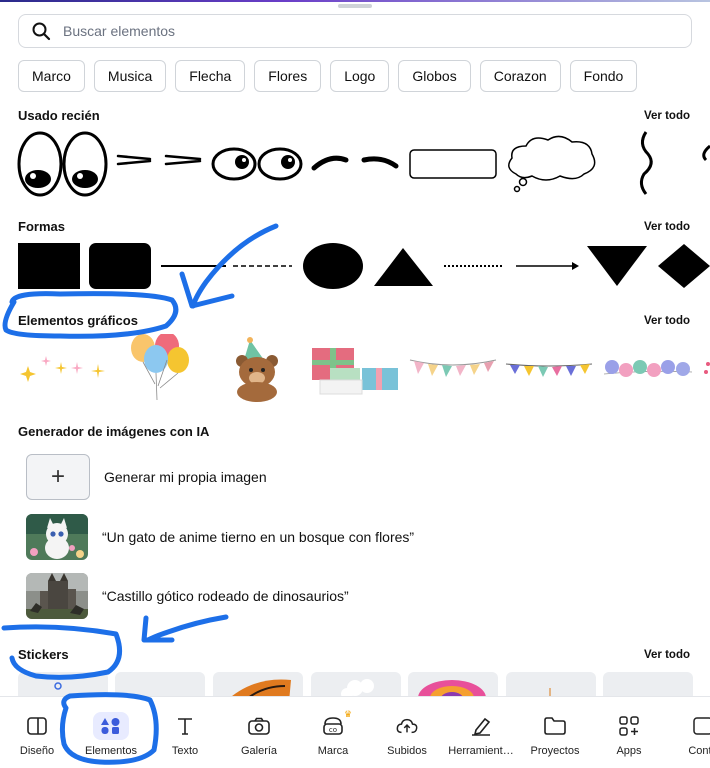 The image size is (710, 768). Describe the element at coordinates (348, 714) in the screenshot. I see `crown-icon: ♛` at that location.